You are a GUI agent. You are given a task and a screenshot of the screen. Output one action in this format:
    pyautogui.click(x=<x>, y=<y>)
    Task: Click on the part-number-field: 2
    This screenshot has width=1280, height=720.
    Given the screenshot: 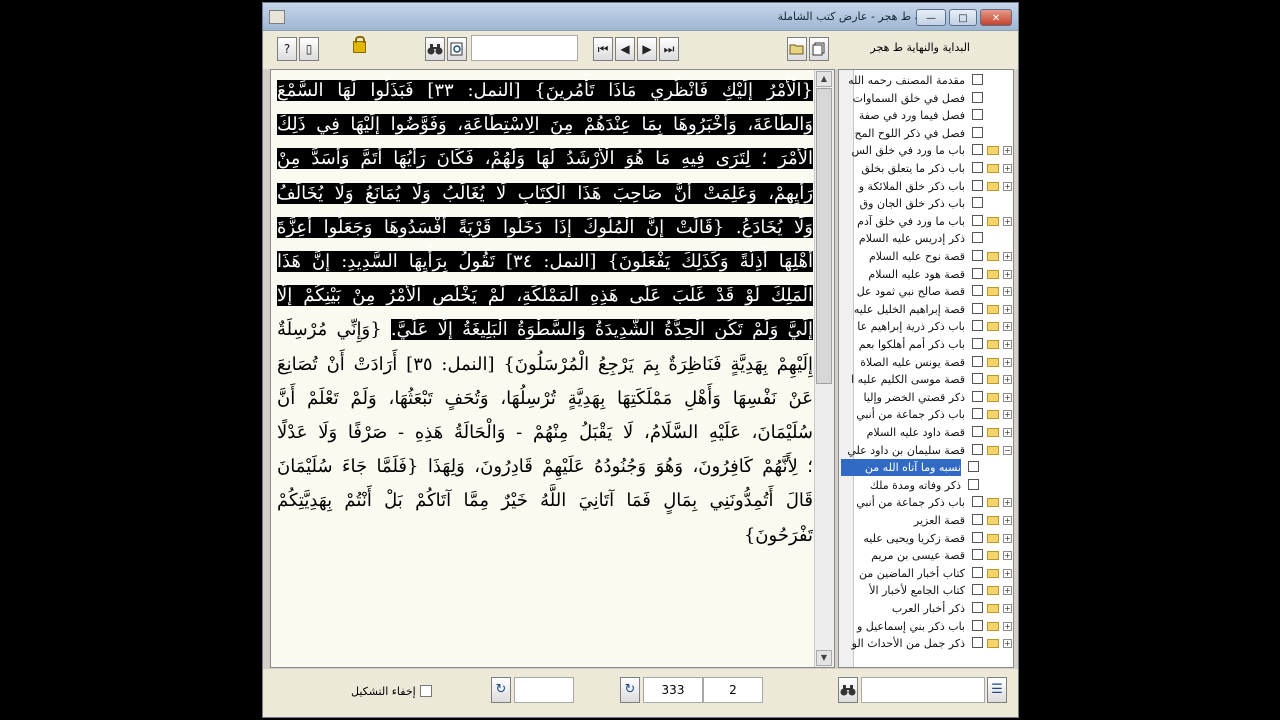 What is the action you would take?
    pyautogui.click(x=733, y=690)
    